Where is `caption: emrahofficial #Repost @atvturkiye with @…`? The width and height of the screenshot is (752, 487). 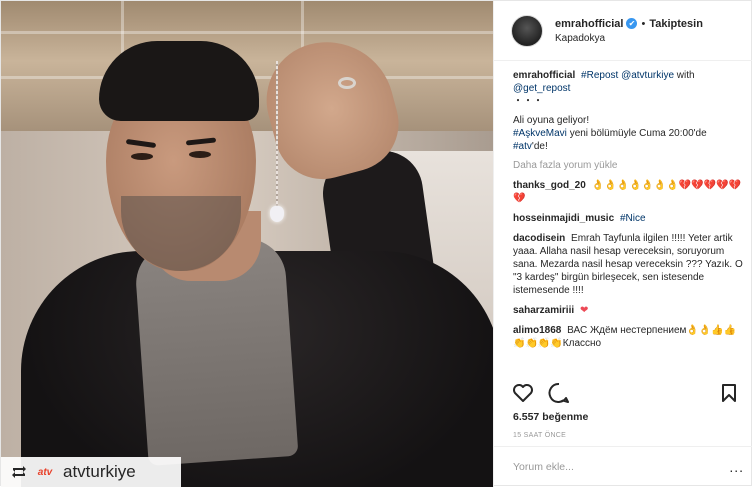
caption: emrahofficial #Repost @atvturkiye with @… is located at coordinates (628, 111).